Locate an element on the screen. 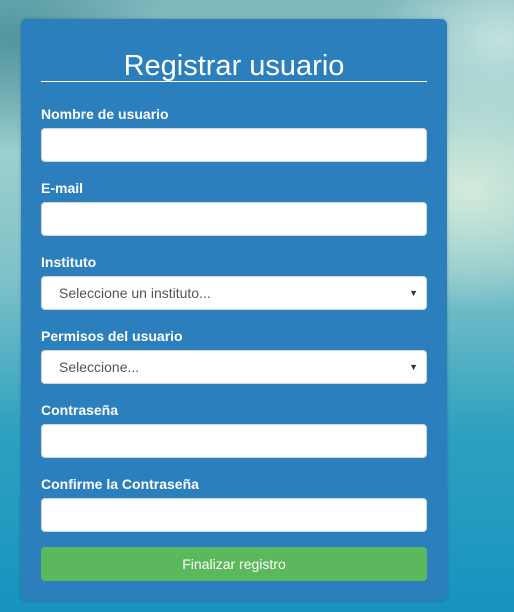  username-label: Nombre de usuario is located at coordinates (105, 114).